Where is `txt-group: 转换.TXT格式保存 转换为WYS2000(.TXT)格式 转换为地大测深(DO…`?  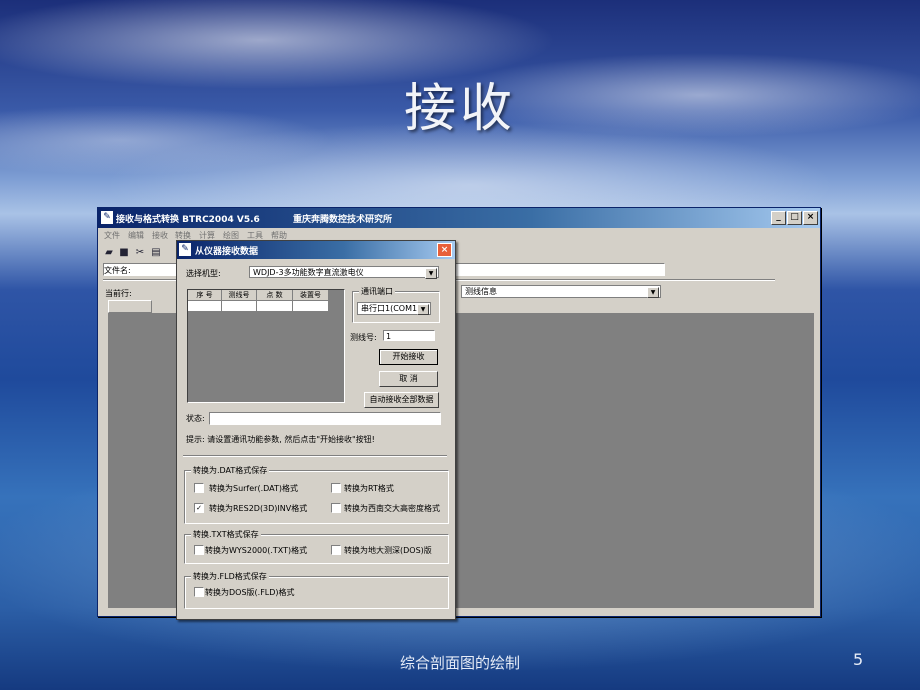 txt-group: 转换.TXT格式保存 转换为WYS2000(.TXT)格式 转换为地大测深(DO… is located at coordinates (316, 546).